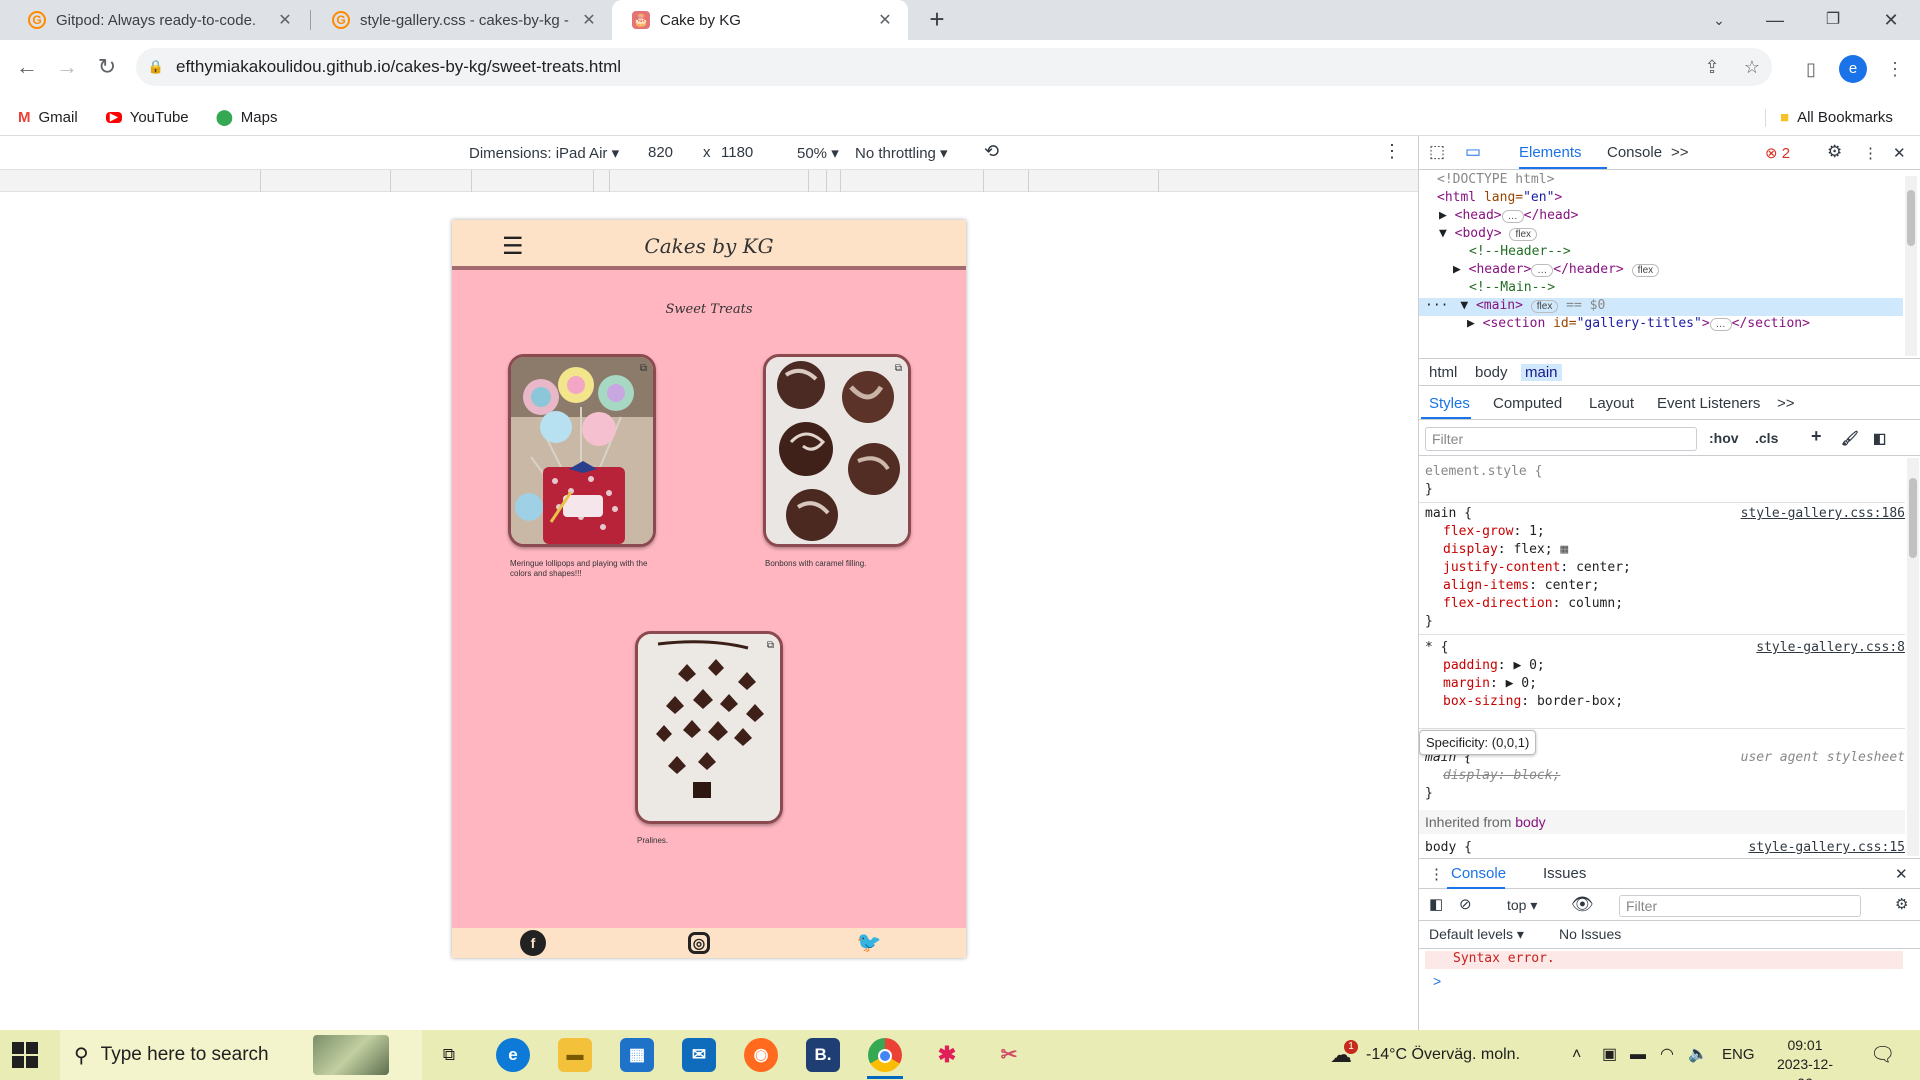 The height and width of the screenshot is (1080, 1920). What do you see at coordinates (1537, 569) in the screenshot?
I see `css-declaration: justify-content: center;` at bounding box center [1537, 569].